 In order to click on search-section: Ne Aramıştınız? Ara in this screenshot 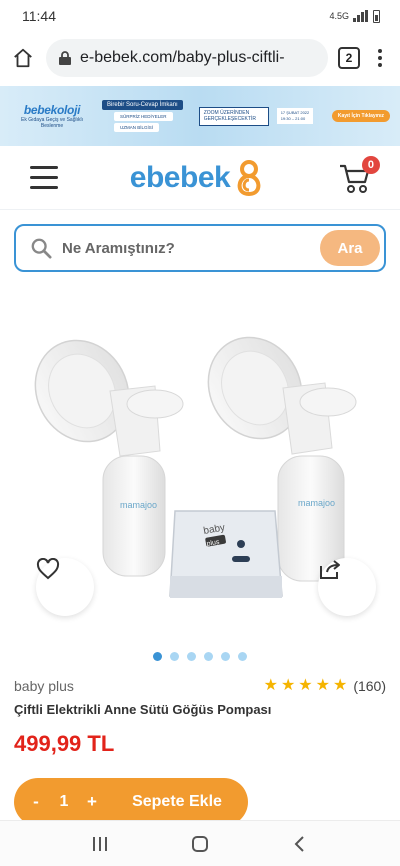, I will do `click(200, 241)`.